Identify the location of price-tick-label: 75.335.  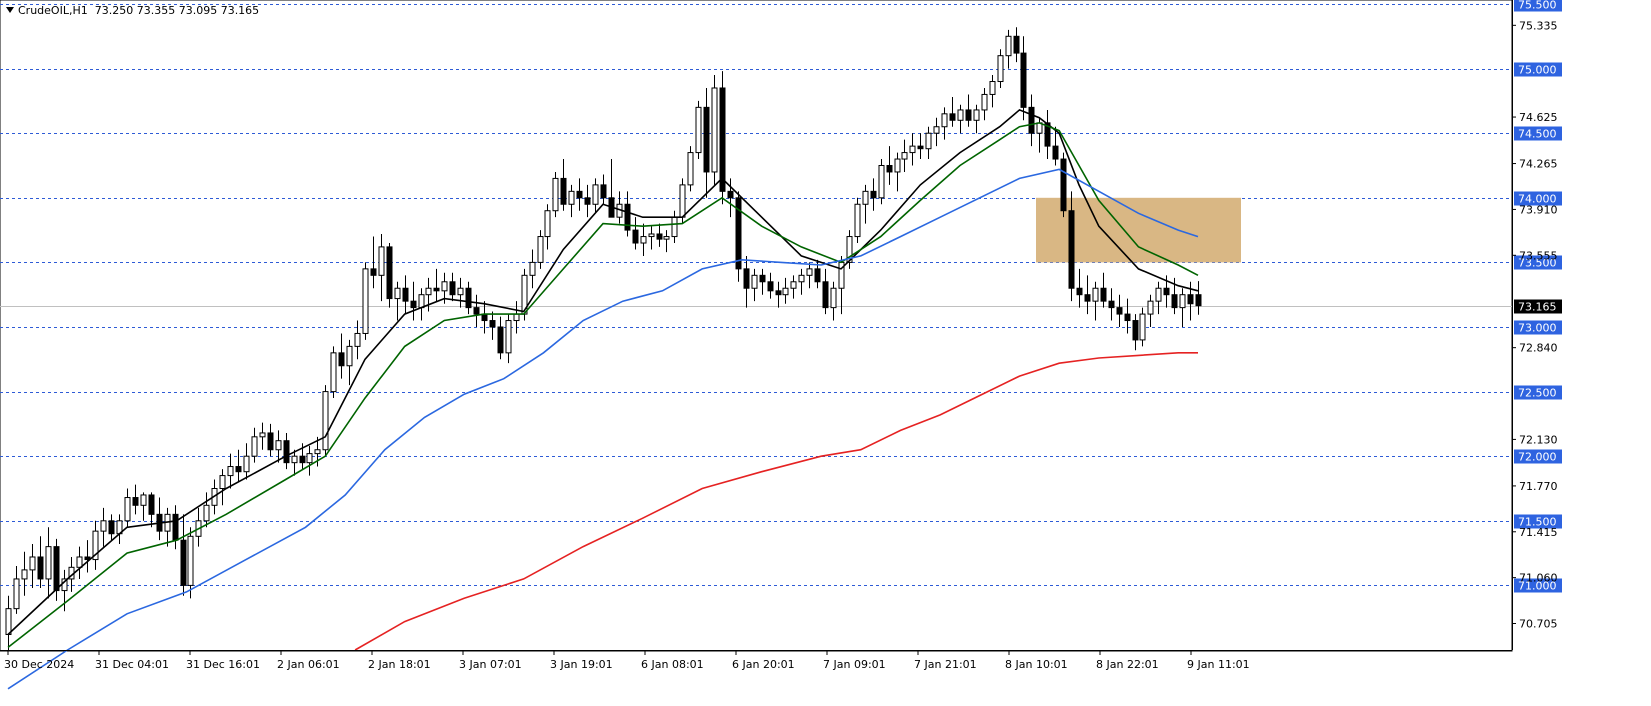
(1538, 25).